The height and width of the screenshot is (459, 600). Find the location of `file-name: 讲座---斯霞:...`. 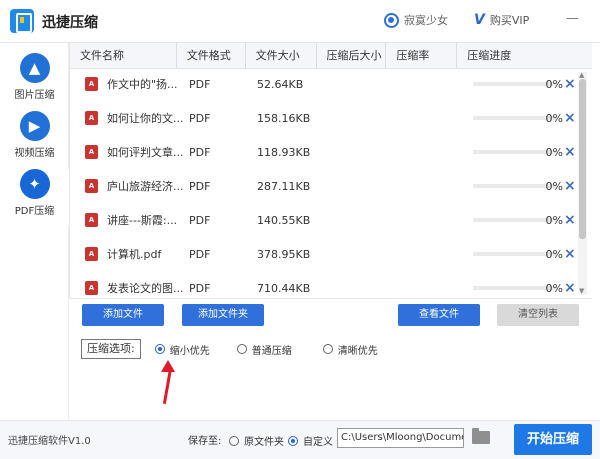

file-name: 讲座---斯霞:... is located at coordinates (142, 220).